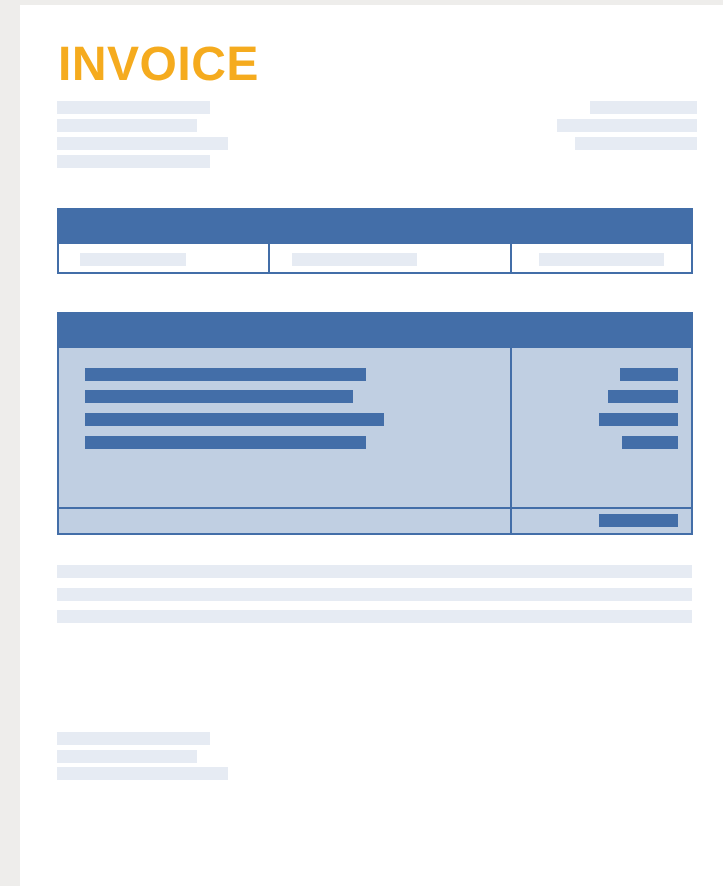  What do you see at coordinates (375, 508) in the screenshot?
I see `line-items-total-divider` at bounding box center [375, 508].